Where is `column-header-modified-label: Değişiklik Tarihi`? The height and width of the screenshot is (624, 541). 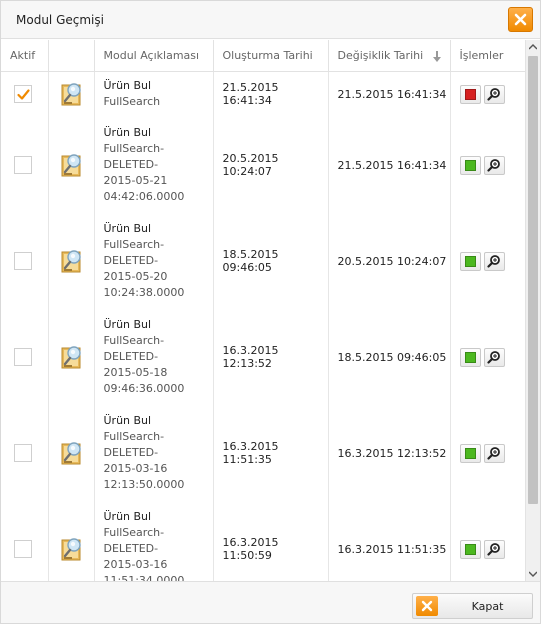 column-header-modified-label: Değişiklik Tarihi is located at coordinates (380, 55).